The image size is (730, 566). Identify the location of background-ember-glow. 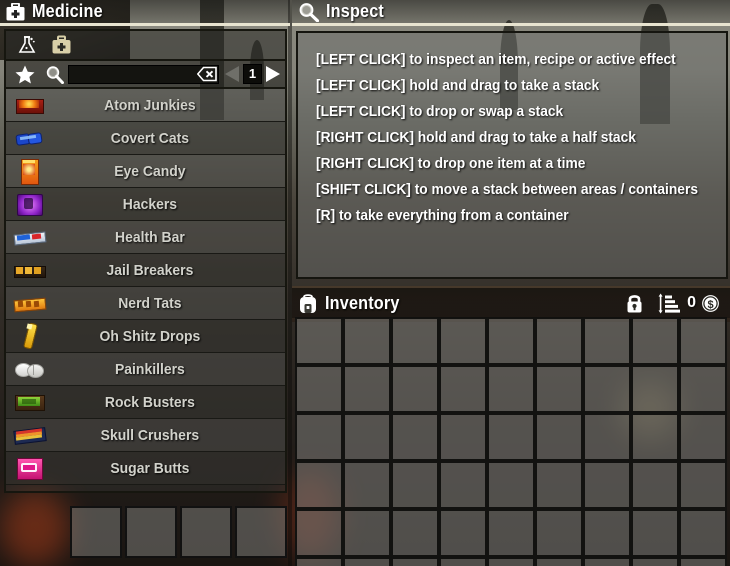
(35, 528).